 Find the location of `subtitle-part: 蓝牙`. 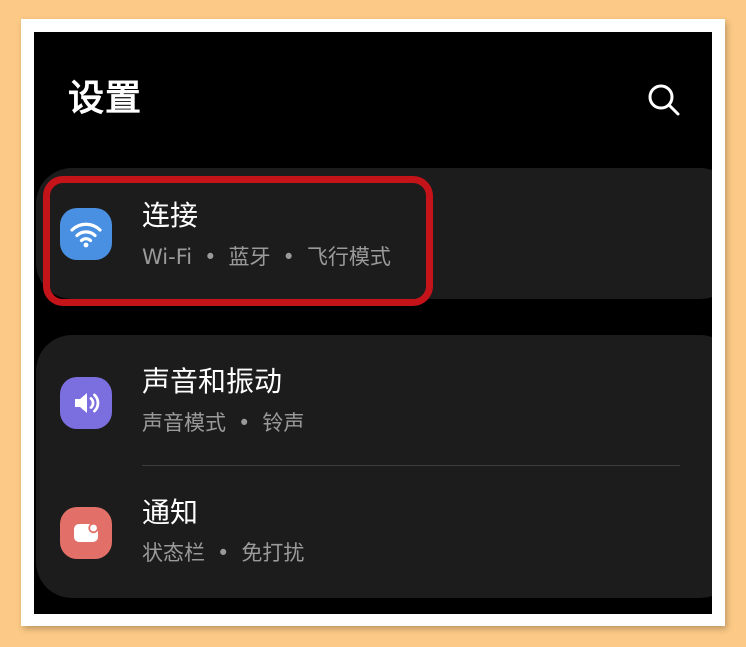

subtitle-part: 蓝牙 is located at coordinates (249, 257).